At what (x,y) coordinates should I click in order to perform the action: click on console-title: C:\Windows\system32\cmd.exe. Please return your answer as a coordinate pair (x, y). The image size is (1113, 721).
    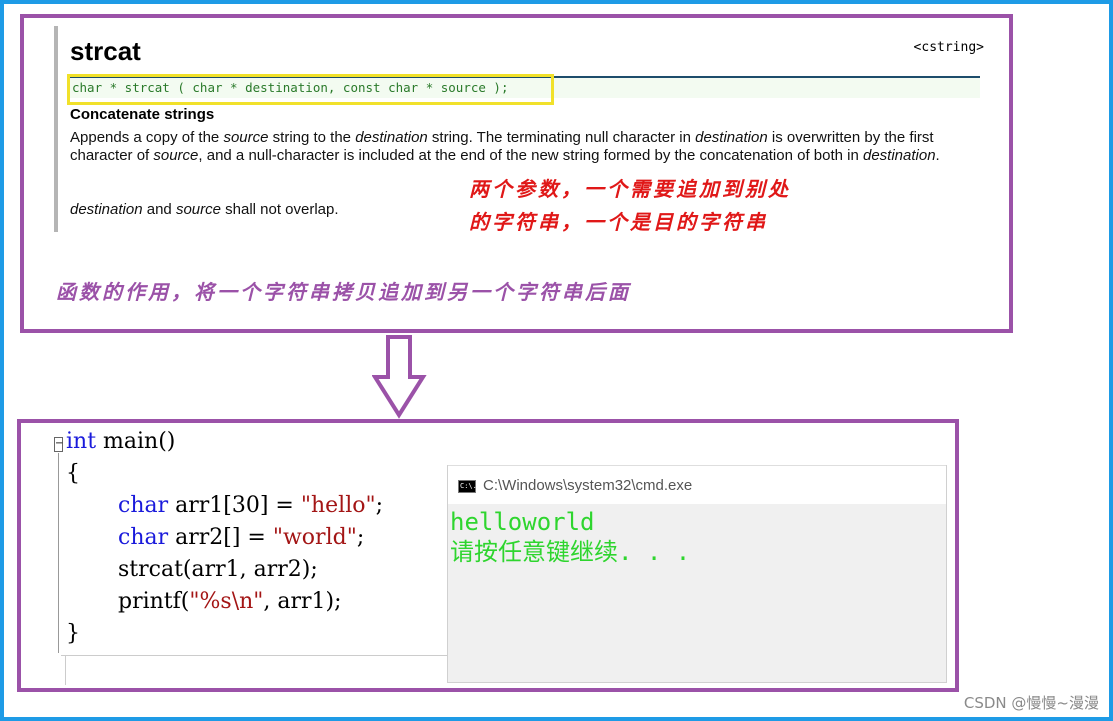
    Looking at the image, I should click on (588, 485).